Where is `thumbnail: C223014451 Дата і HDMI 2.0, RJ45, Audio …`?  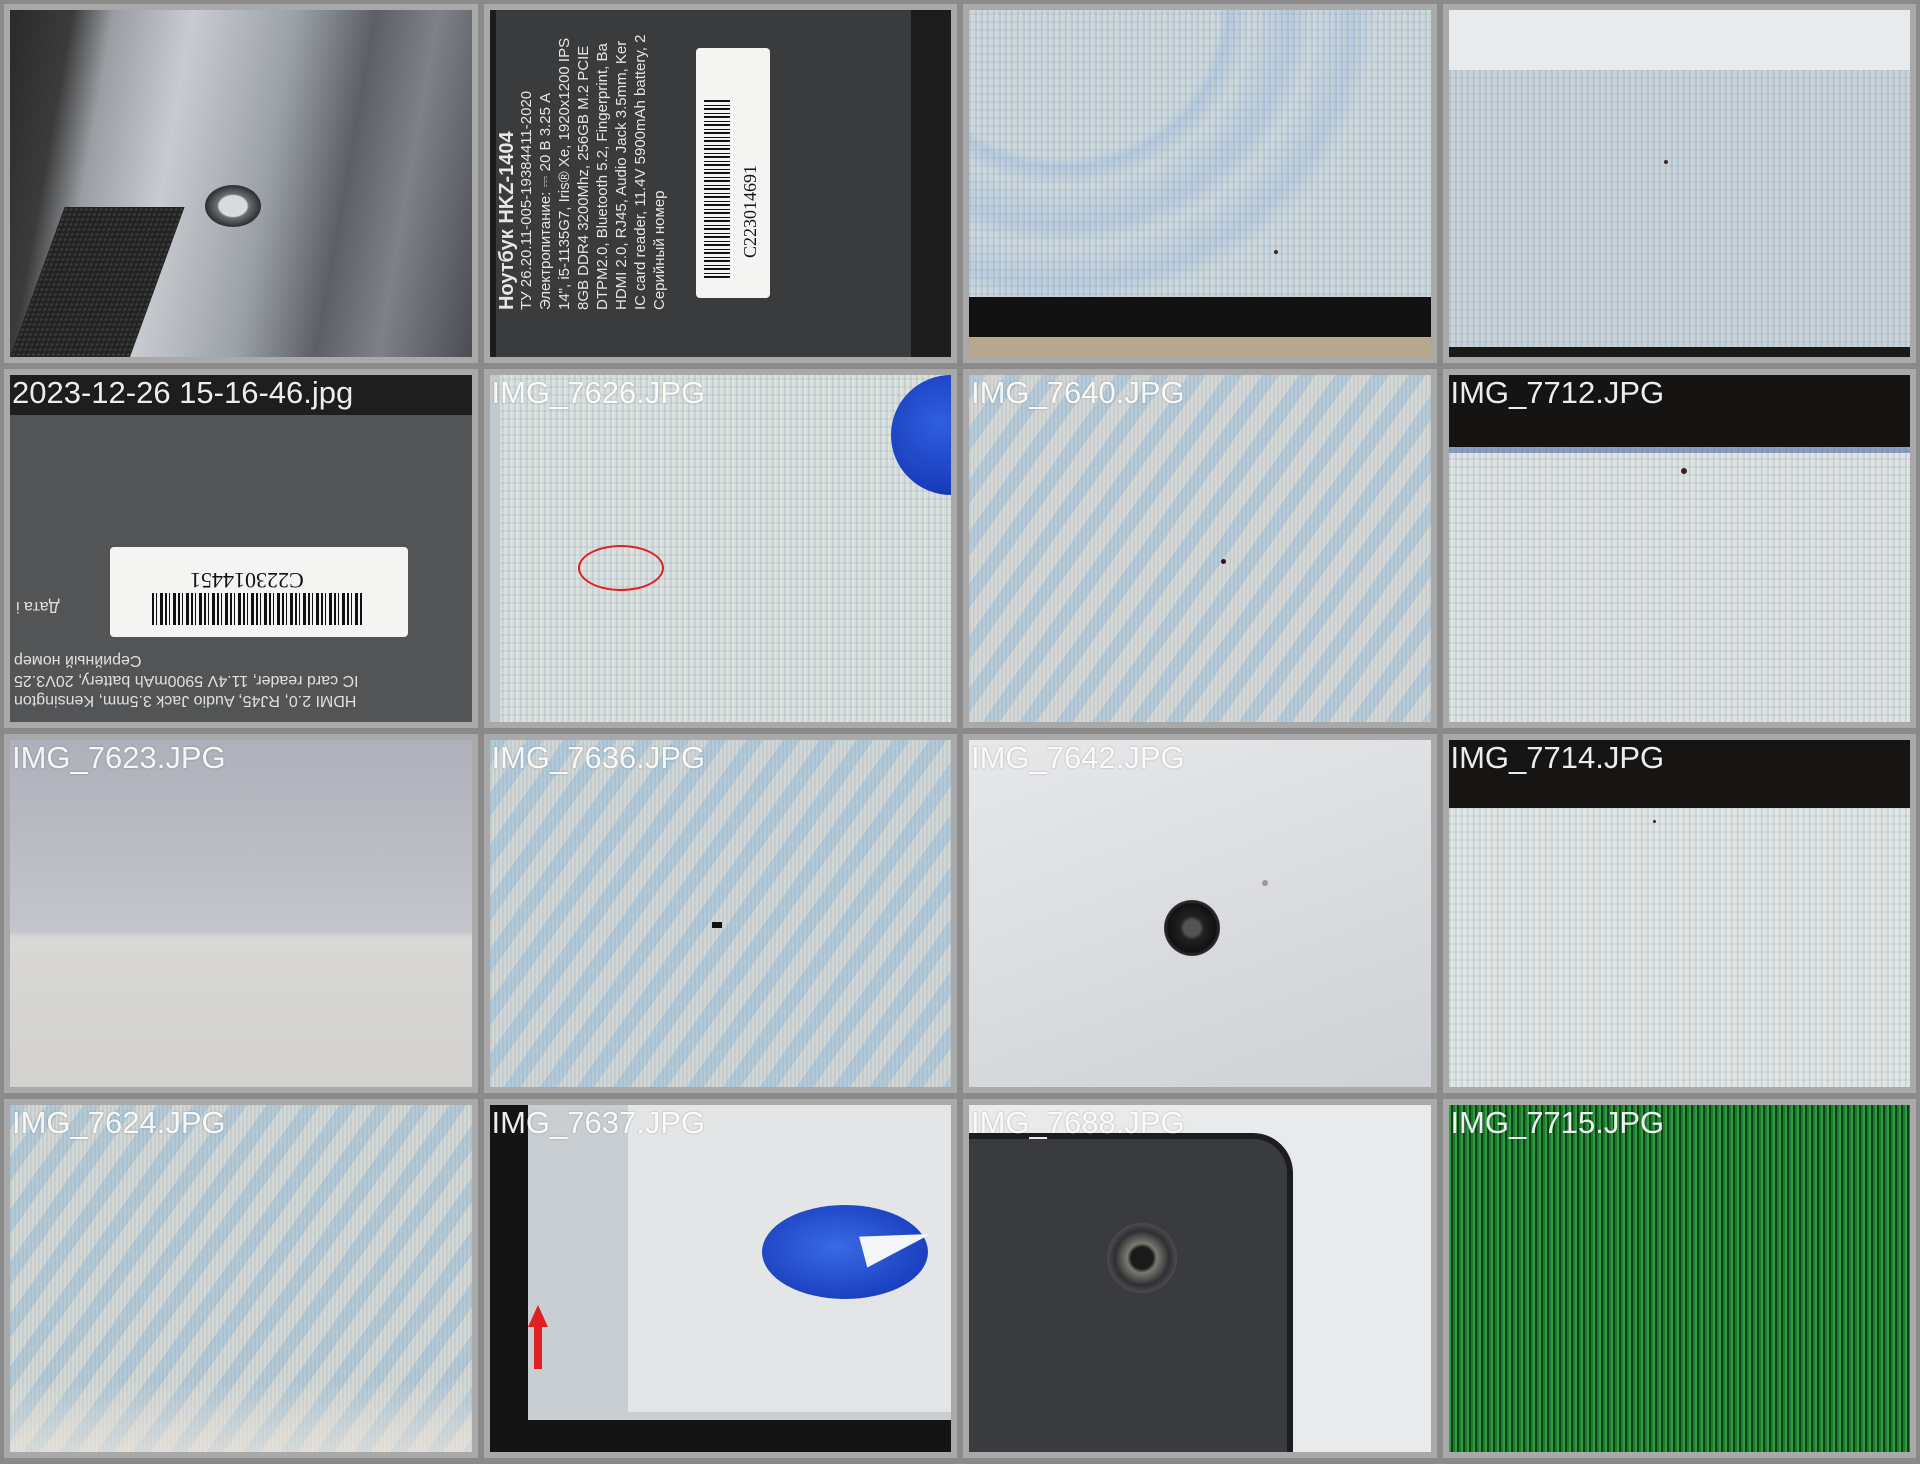 thumbnail: C223014451 Дата і HDMI 2.0, RJ45, Audio … is located at coordinates (241, 548).